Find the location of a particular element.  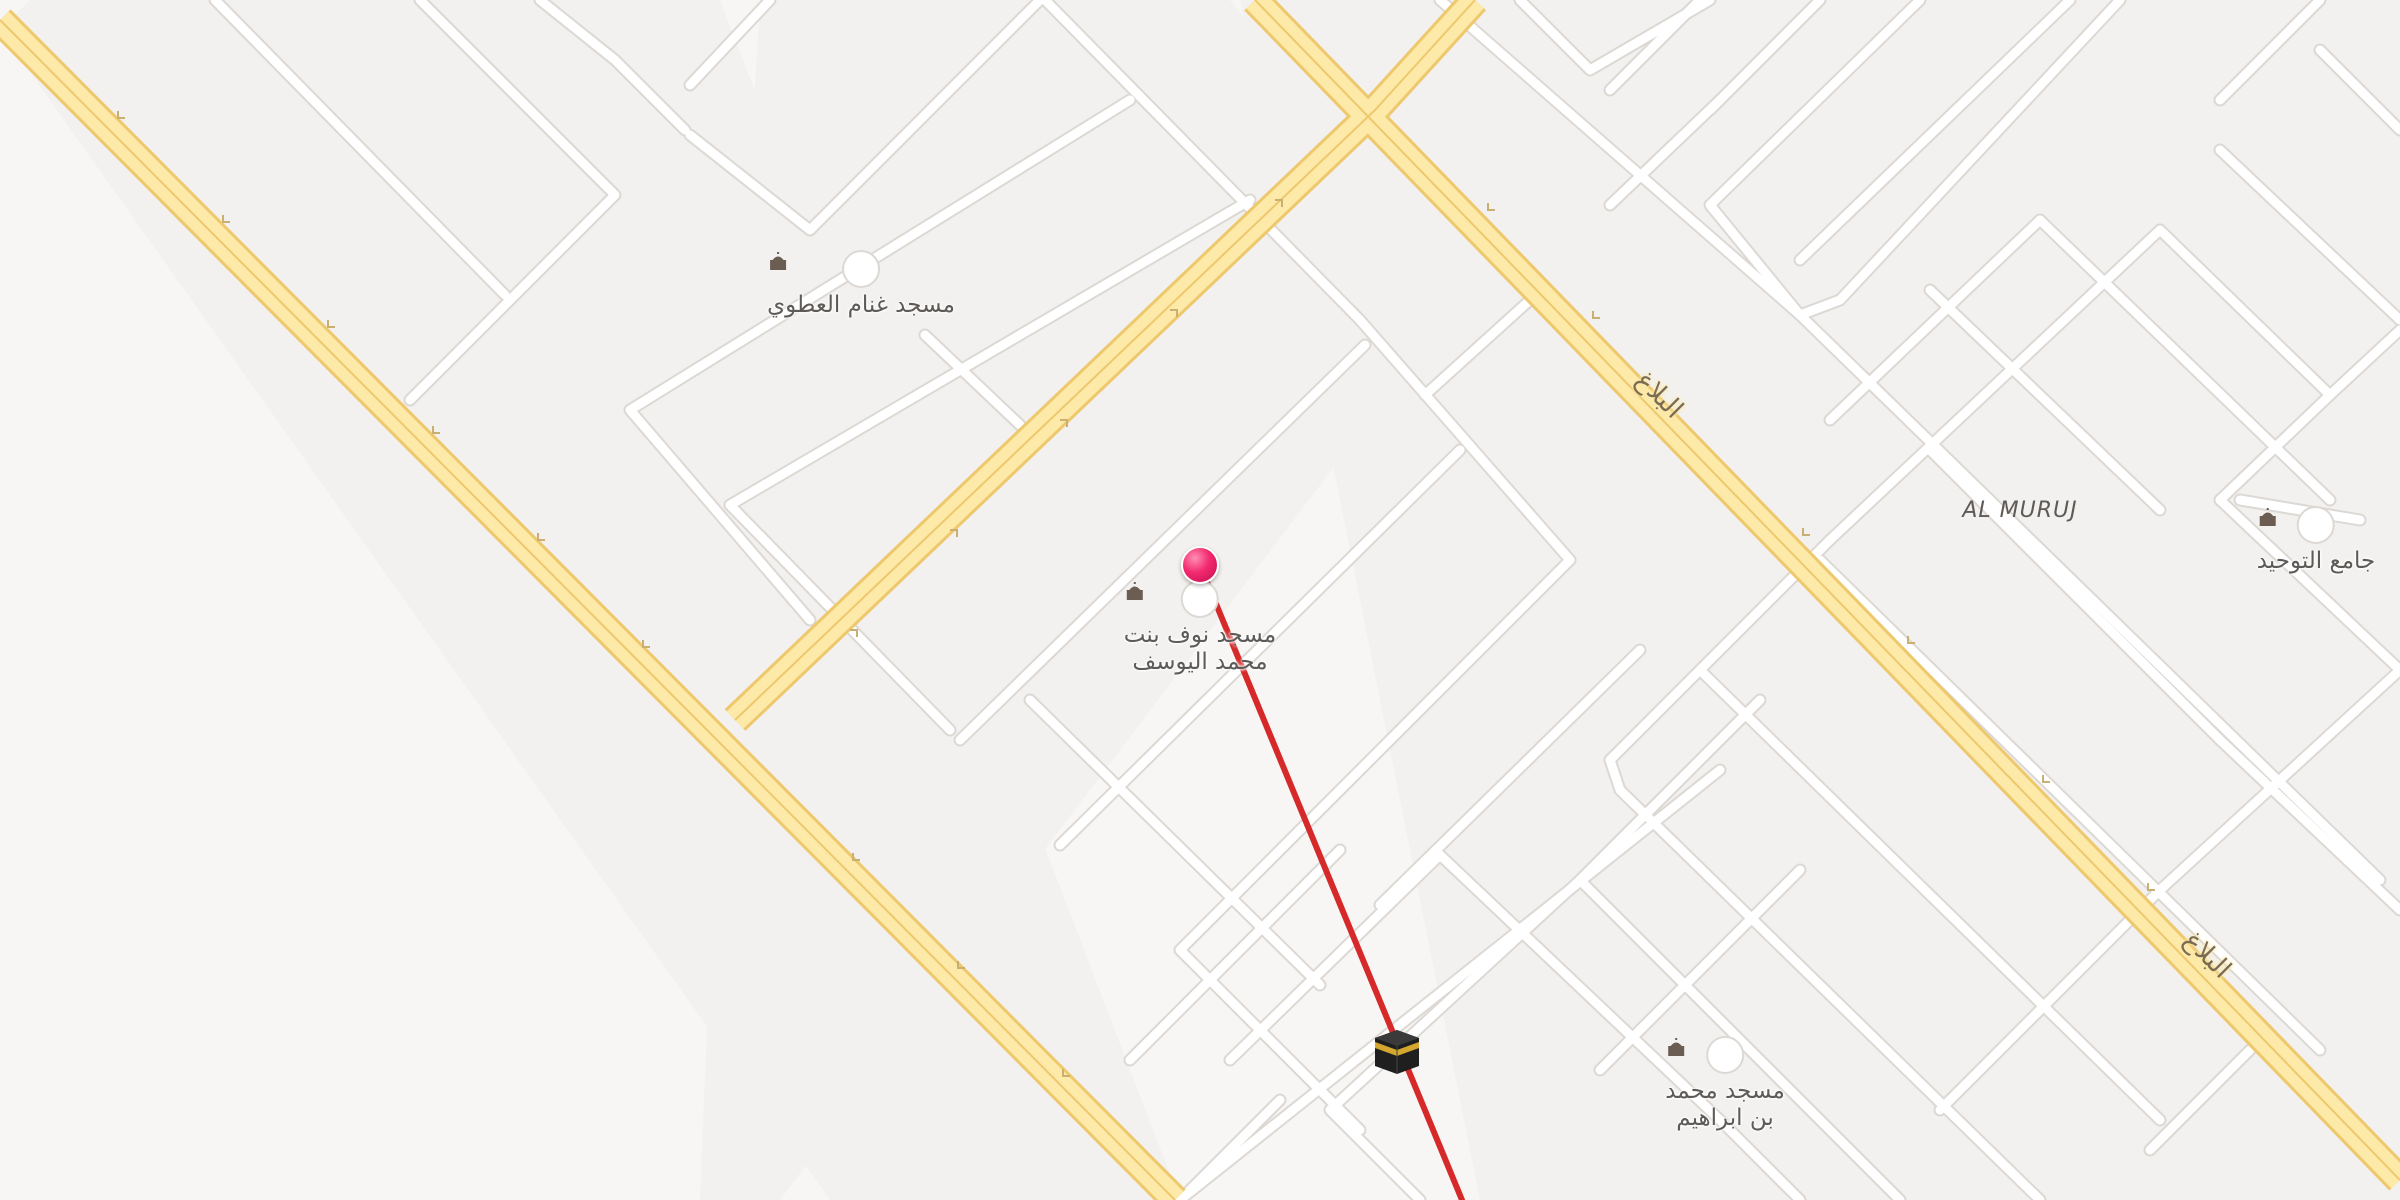

poi-label-line: مسجد محمد is located at coordinates (1725, 1091).